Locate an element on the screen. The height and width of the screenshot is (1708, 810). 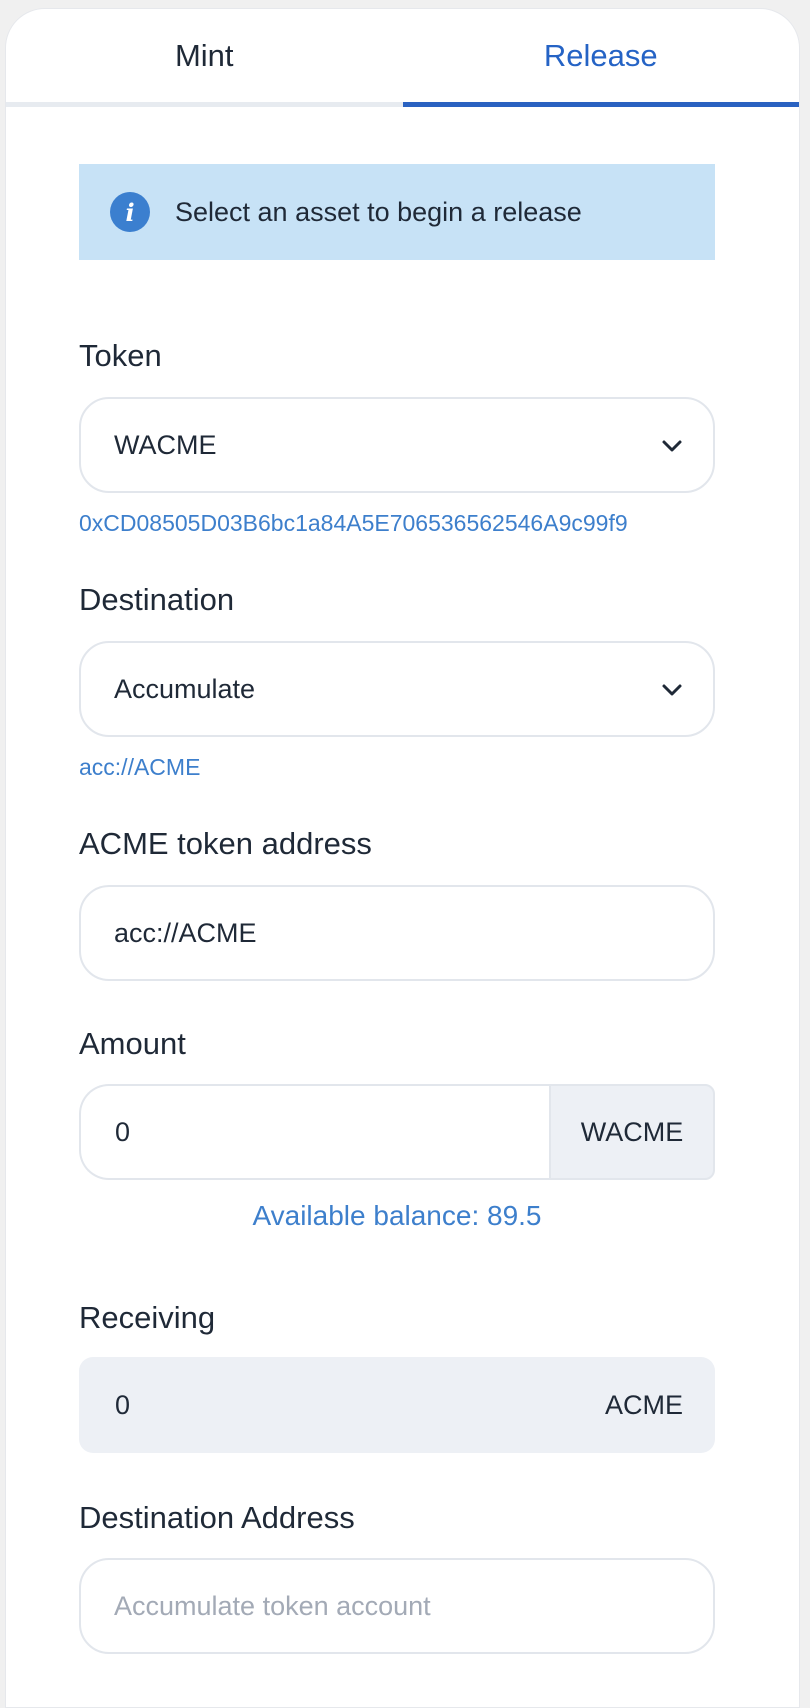
tab-mint: Mint is located at coordinates (204, 55).